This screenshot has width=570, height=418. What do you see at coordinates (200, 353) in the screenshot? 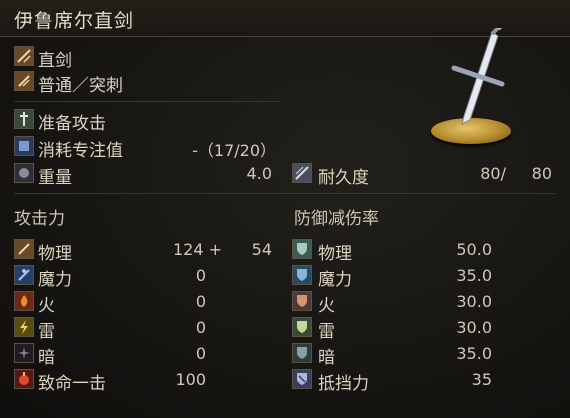
I see `attack-dark-value: 0` at bounding box center [200, 353].